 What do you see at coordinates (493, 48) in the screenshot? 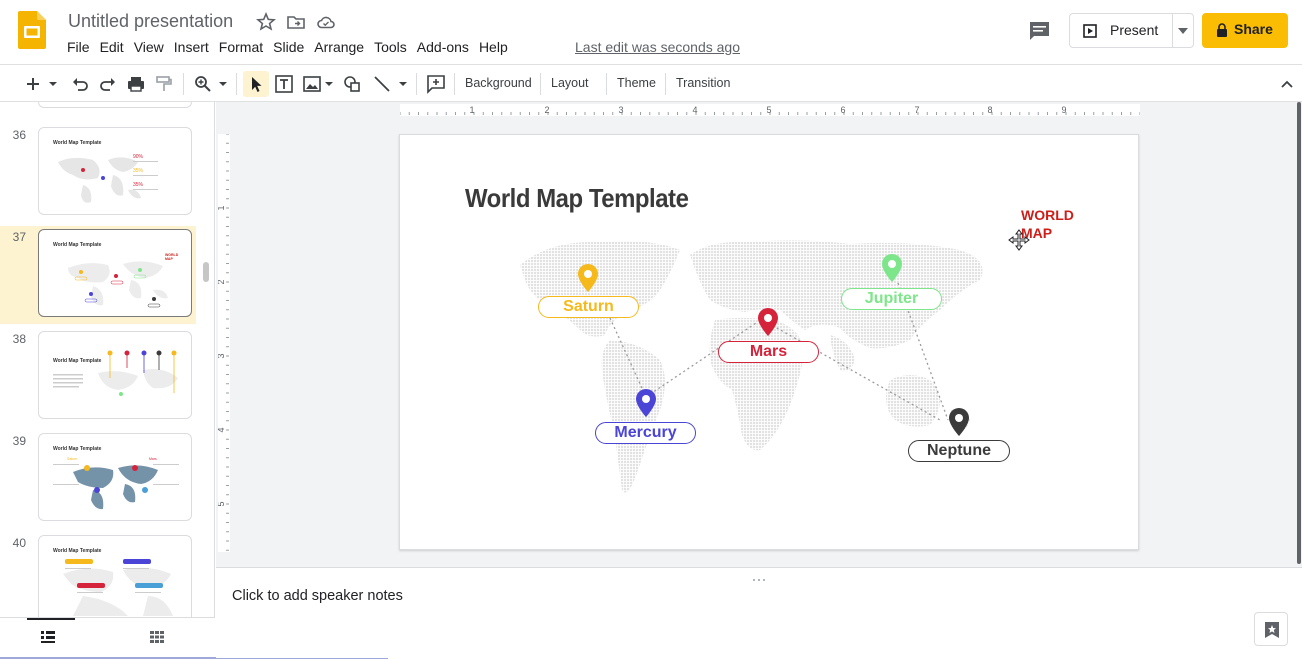
I see `menu-help: Help` at bounding box center [493, 48].